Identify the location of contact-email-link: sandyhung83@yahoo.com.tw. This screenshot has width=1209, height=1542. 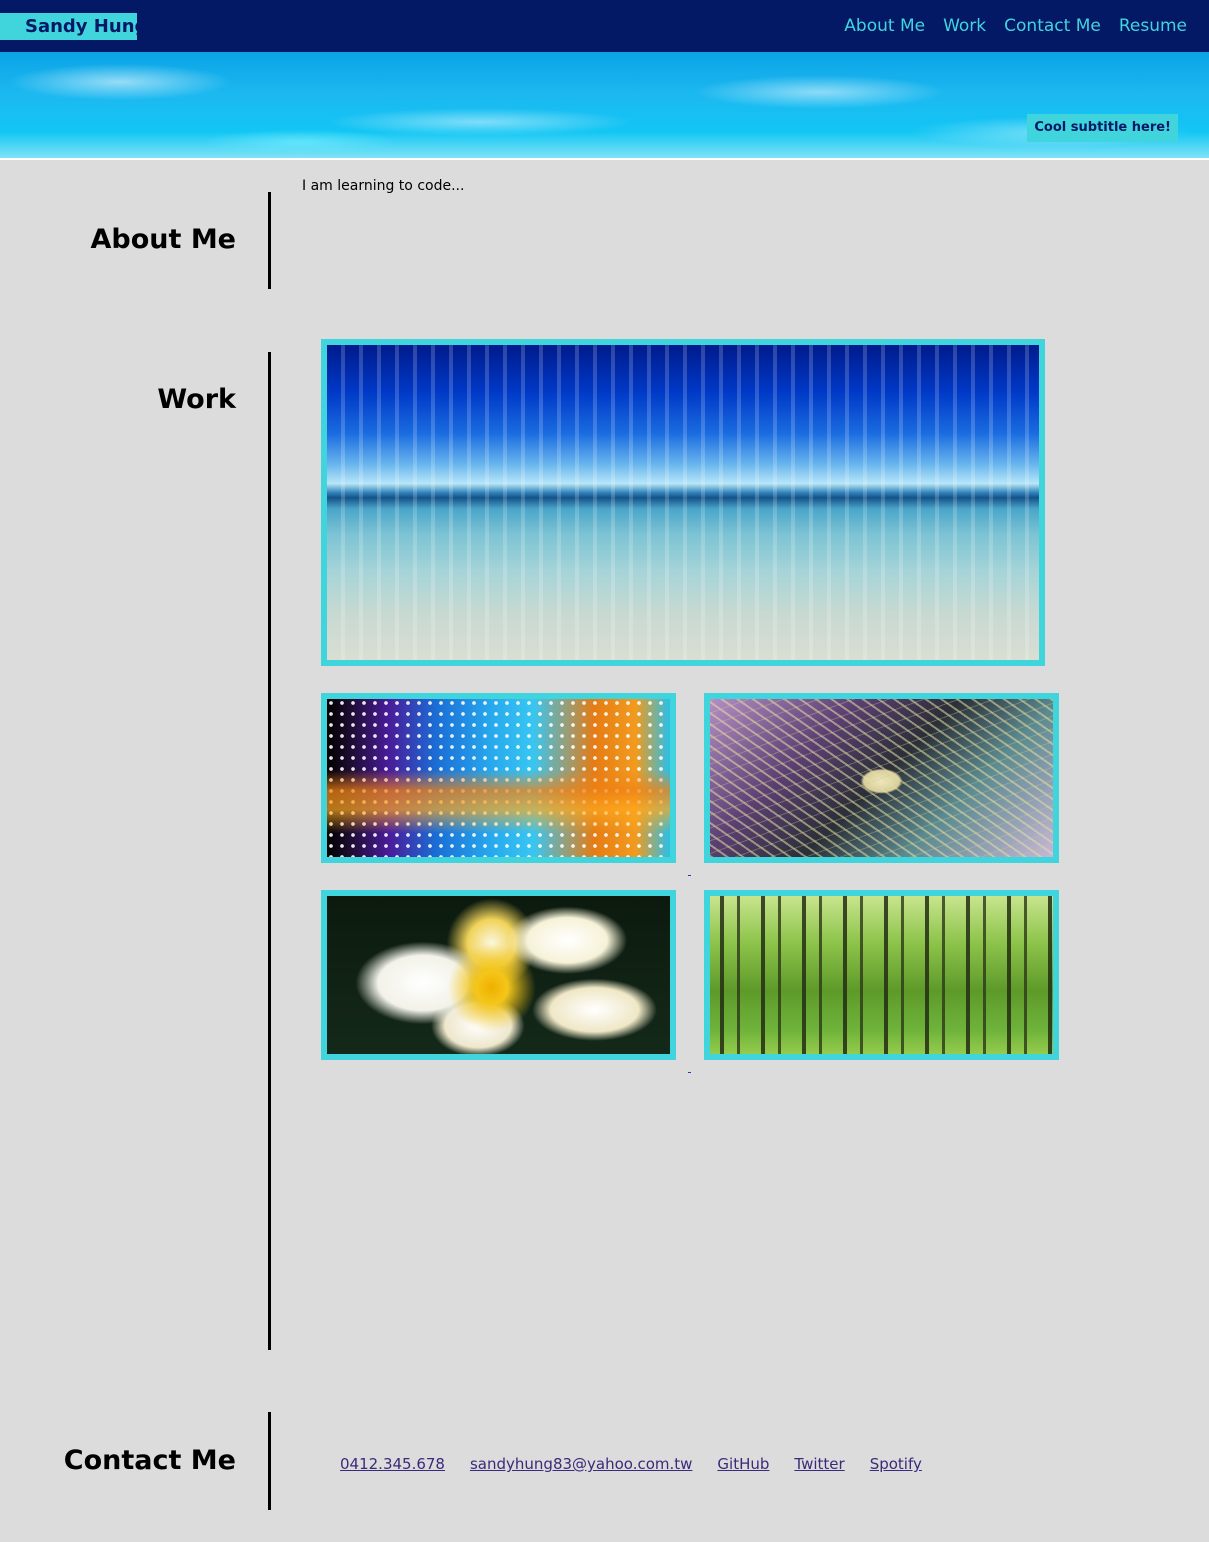
(581, 1464).